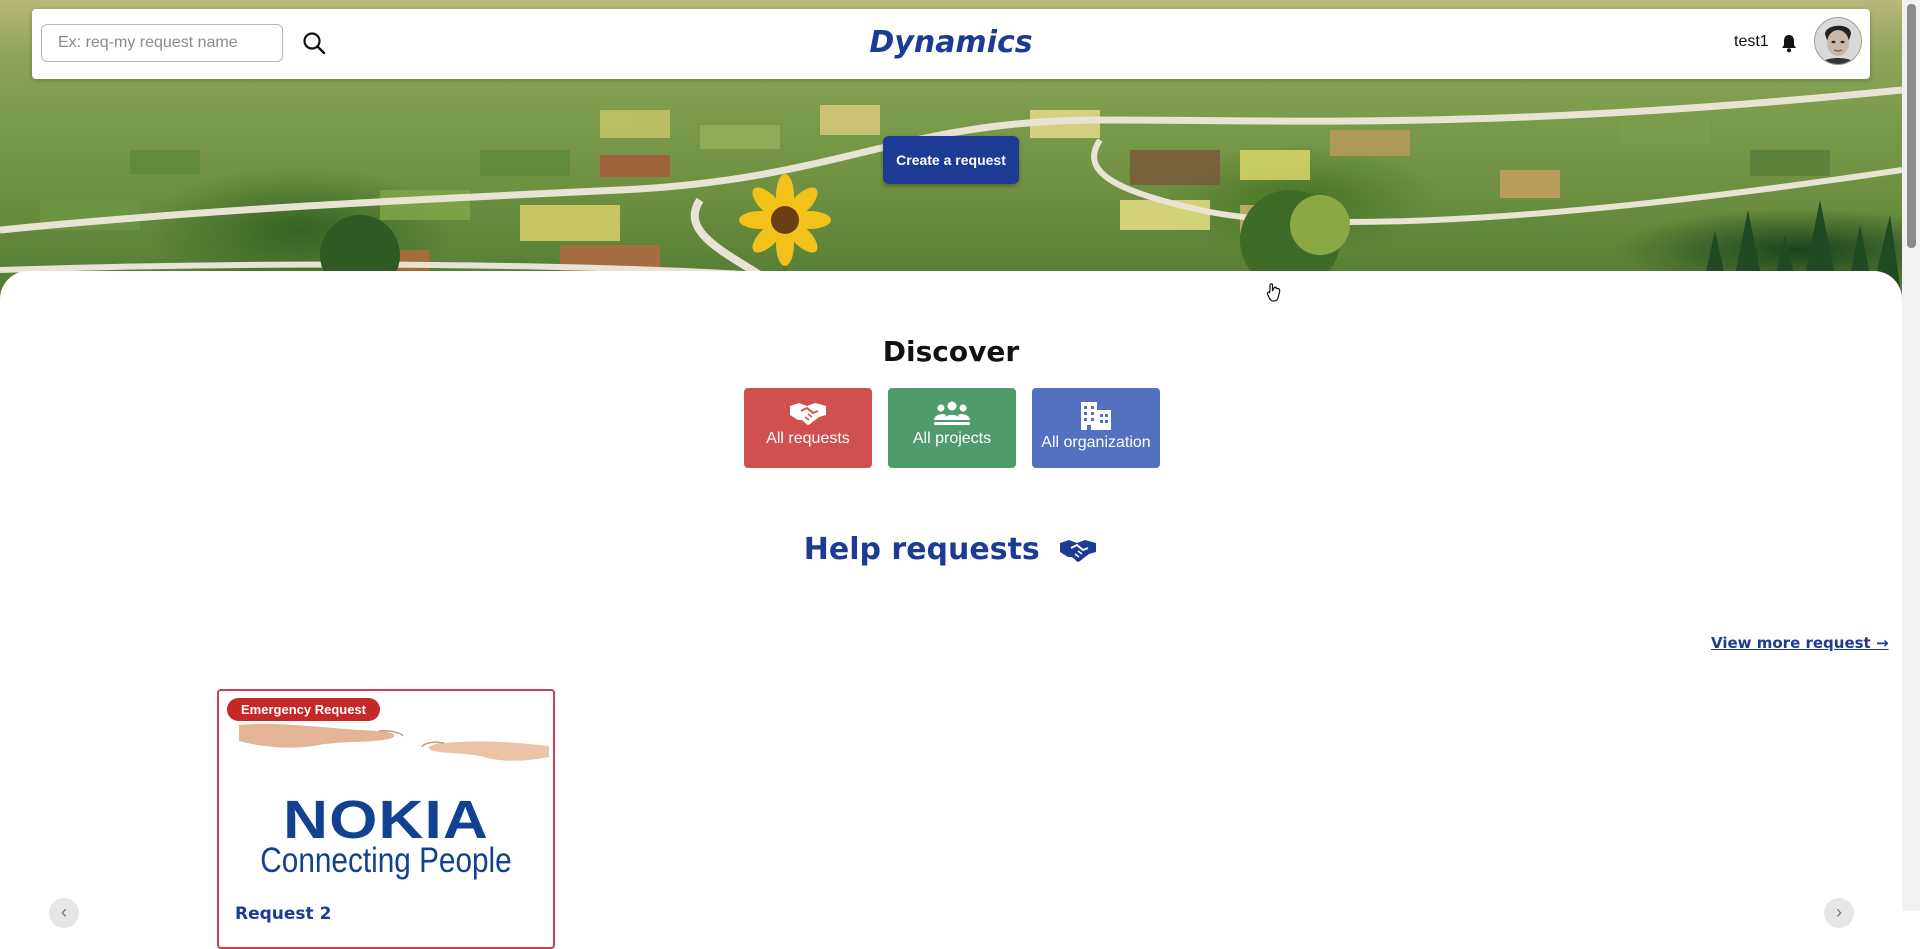 The width and height of the screenshot is (1920, 949). Describe the element at coordinates (1911, 455) in the screenshot. I see `page-scrollbar` at that location.